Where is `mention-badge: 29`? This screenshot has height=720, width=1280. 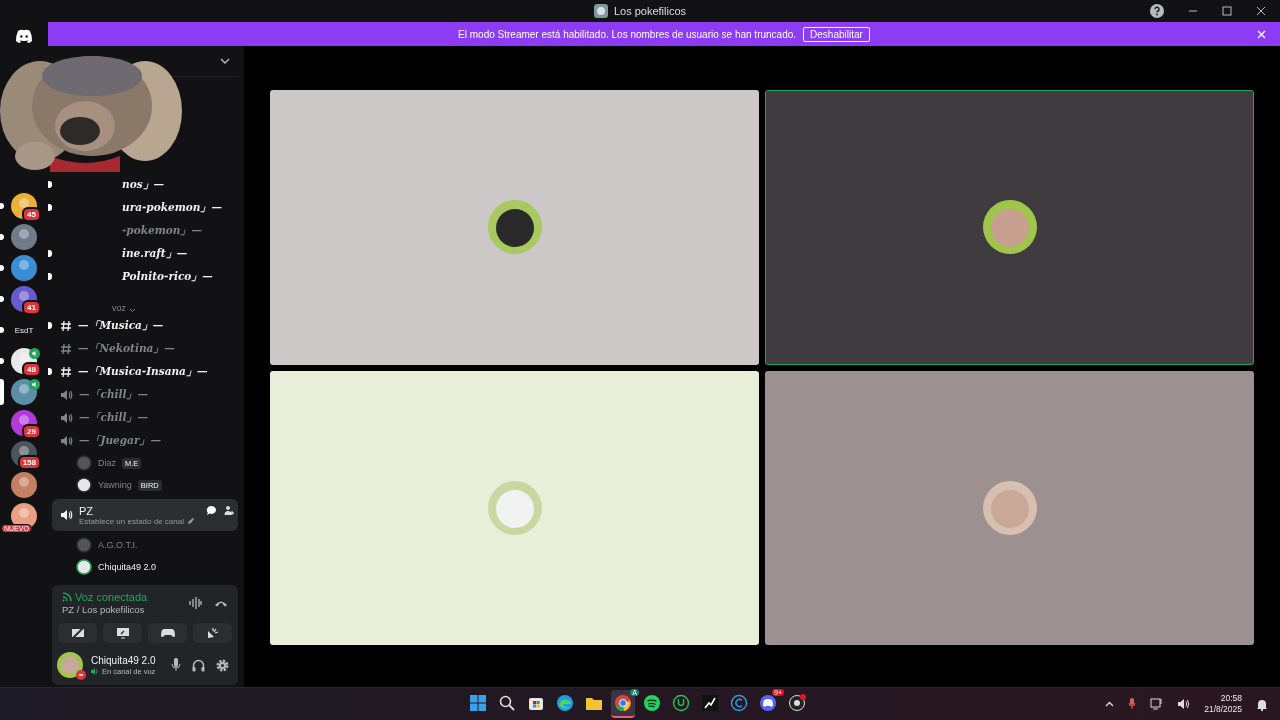 mention-badge: 29 is located at coordinates (31, 431).